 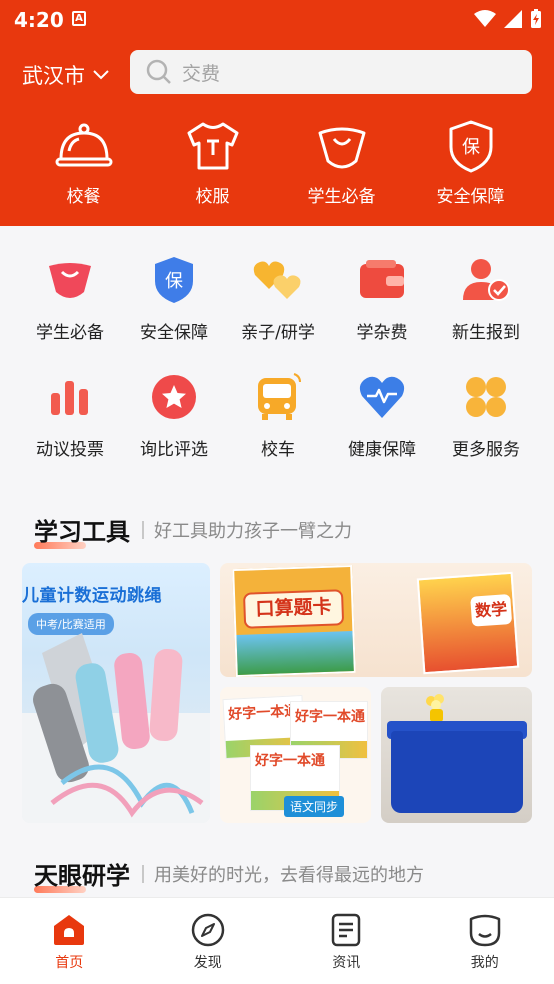 What do you see at coordinates (70, 333) in the screenshot?
I see `service-label: 学生必备` at bounding box center [70, 333].